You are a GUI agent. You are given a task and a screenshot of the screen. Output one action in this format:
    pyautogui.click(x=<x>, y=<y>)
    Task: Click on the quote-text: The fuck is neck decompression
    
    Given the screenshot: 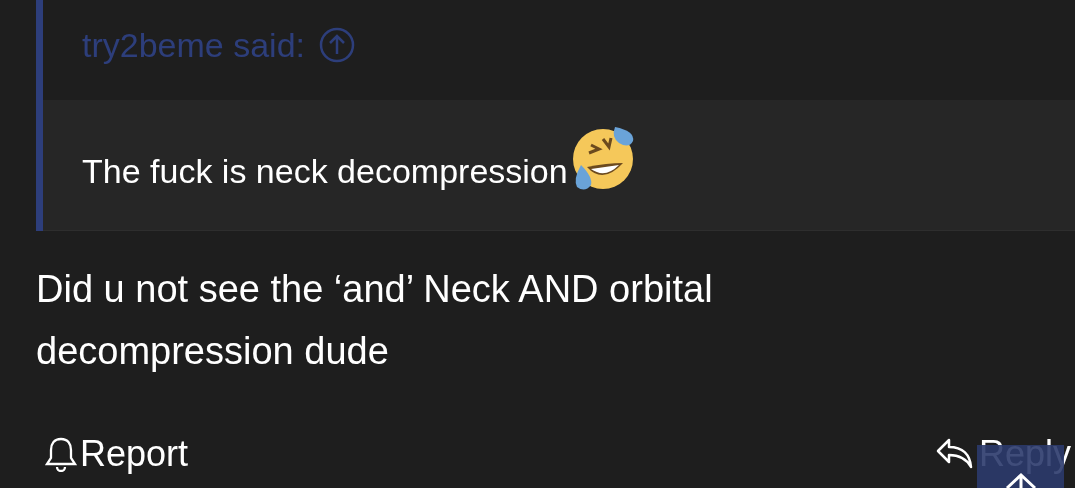 What is the action you would take?
    pyautogui.click(x=325, y=171)
    